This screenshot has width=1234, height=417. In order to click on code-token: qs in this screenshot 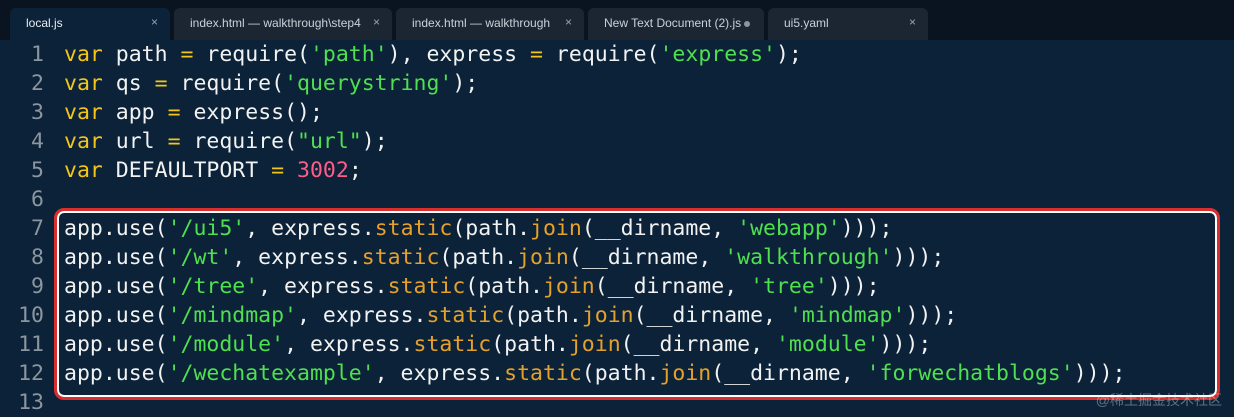, I will do `click(129, 83)`.